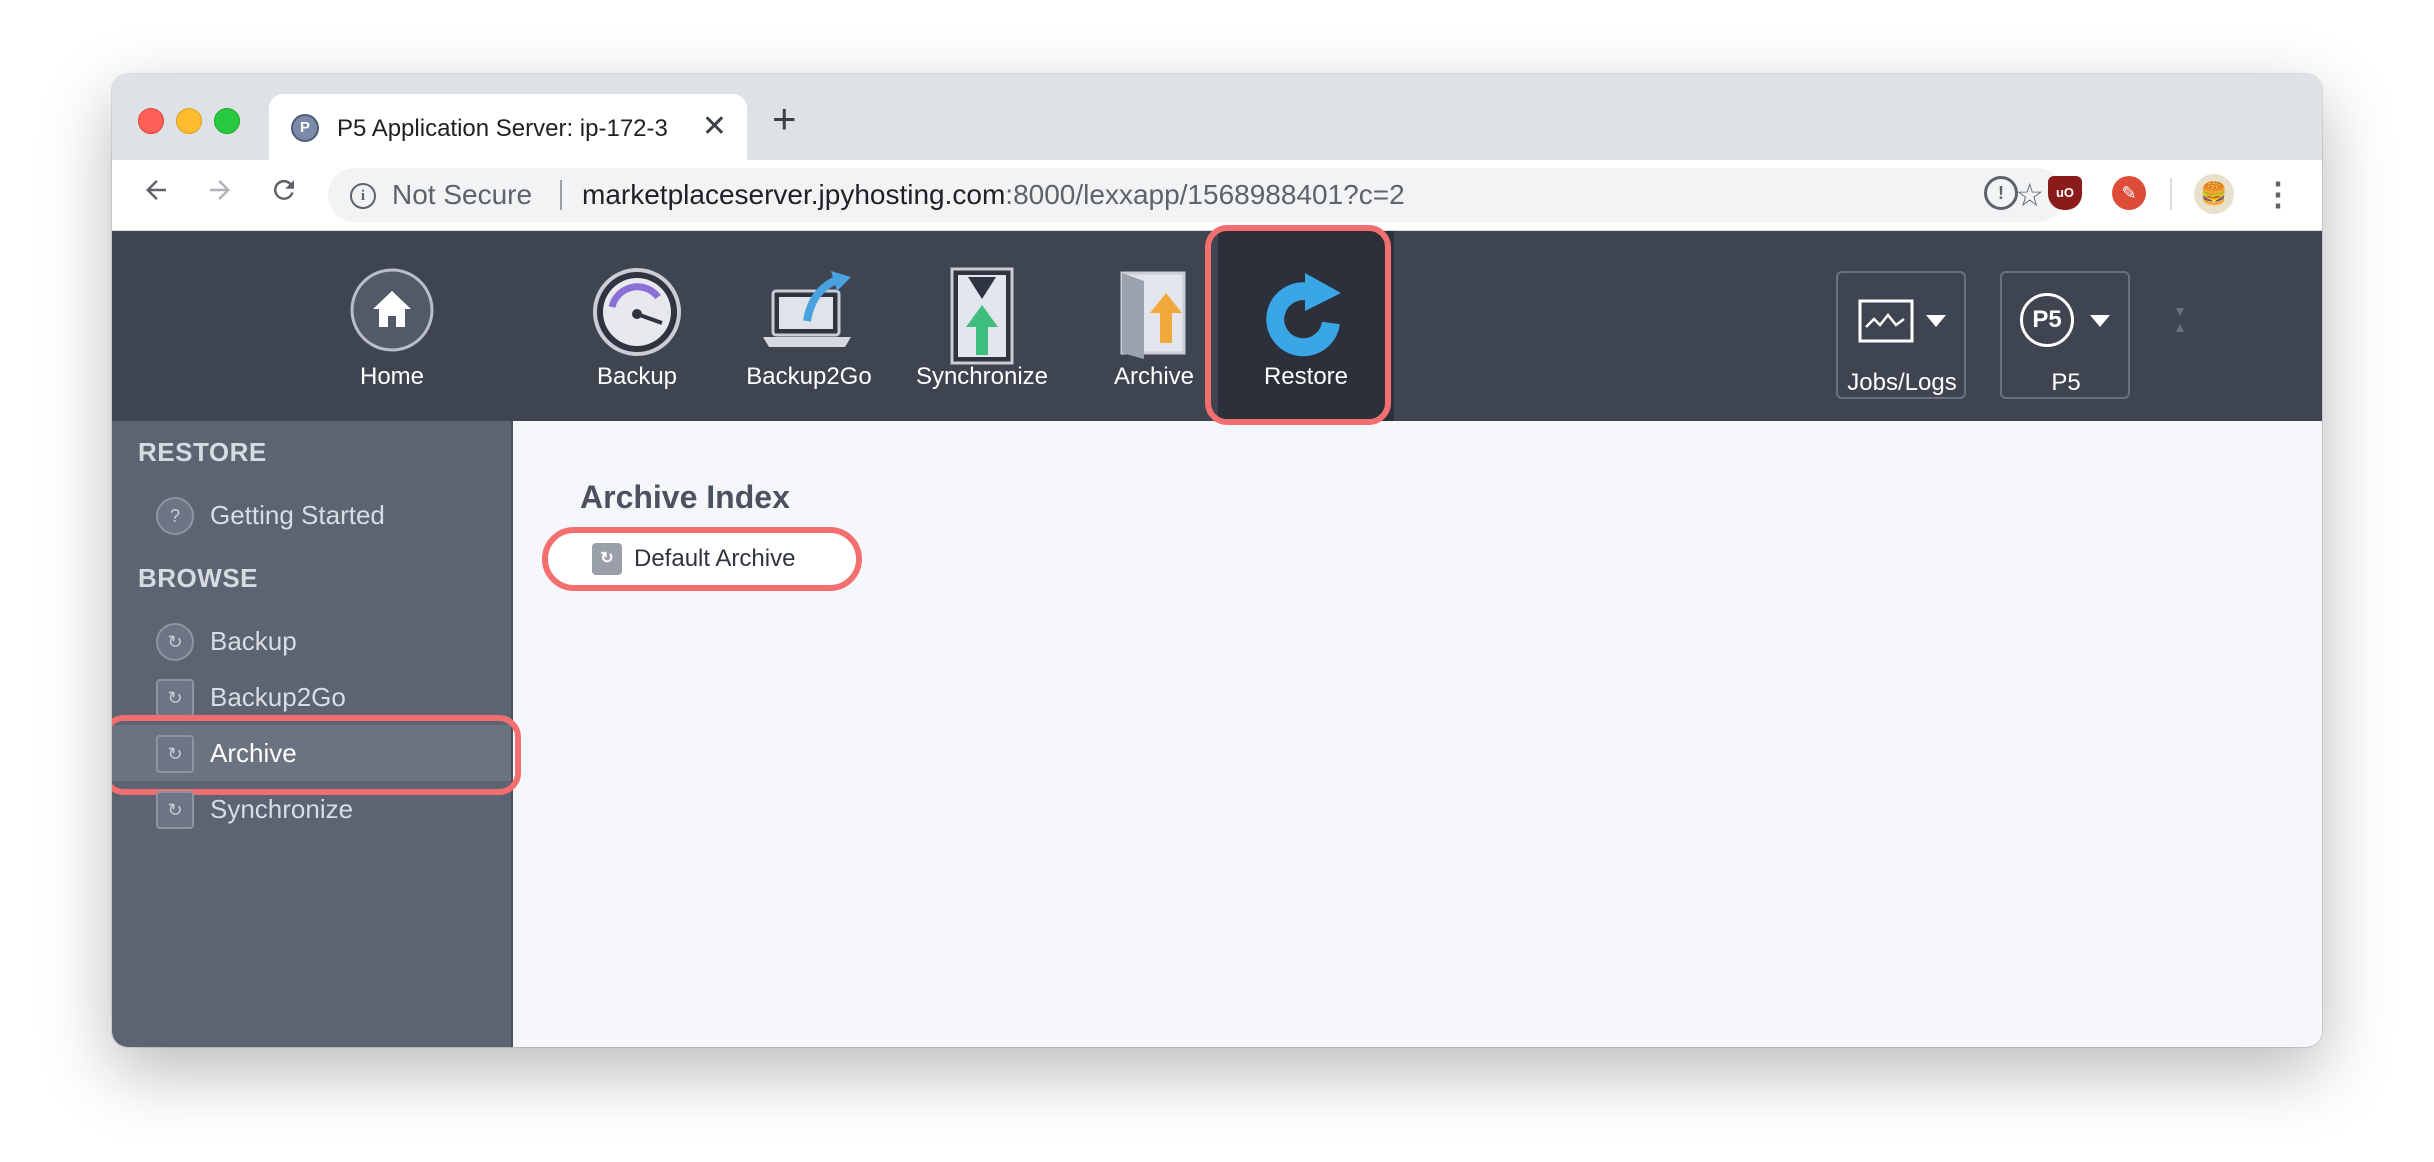  What do you see at coordinates (1298, 325) in the screenshot?
I see `restore-highlight` at bounding box center [1298, 325].